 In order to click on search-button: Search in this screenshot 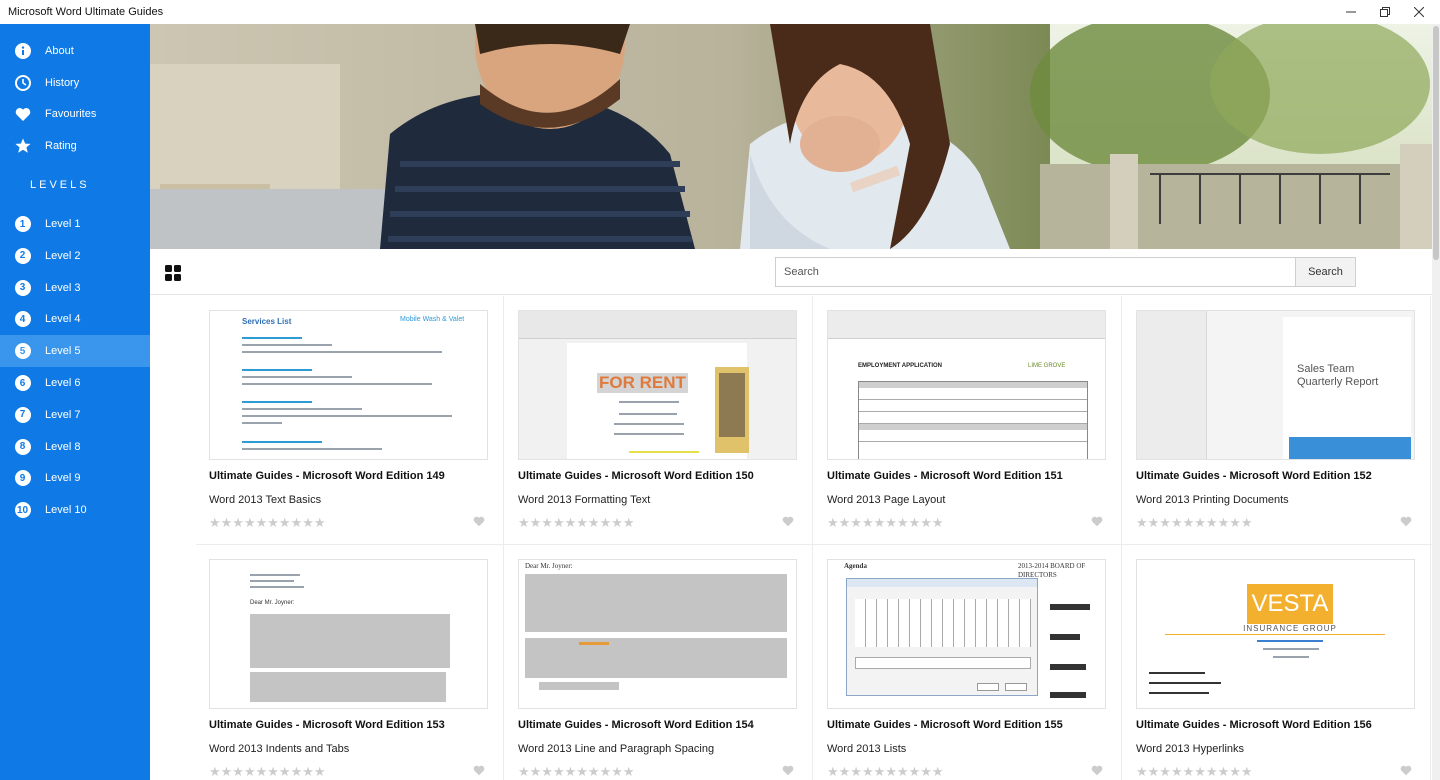, I will do `click(1325, 272)`.